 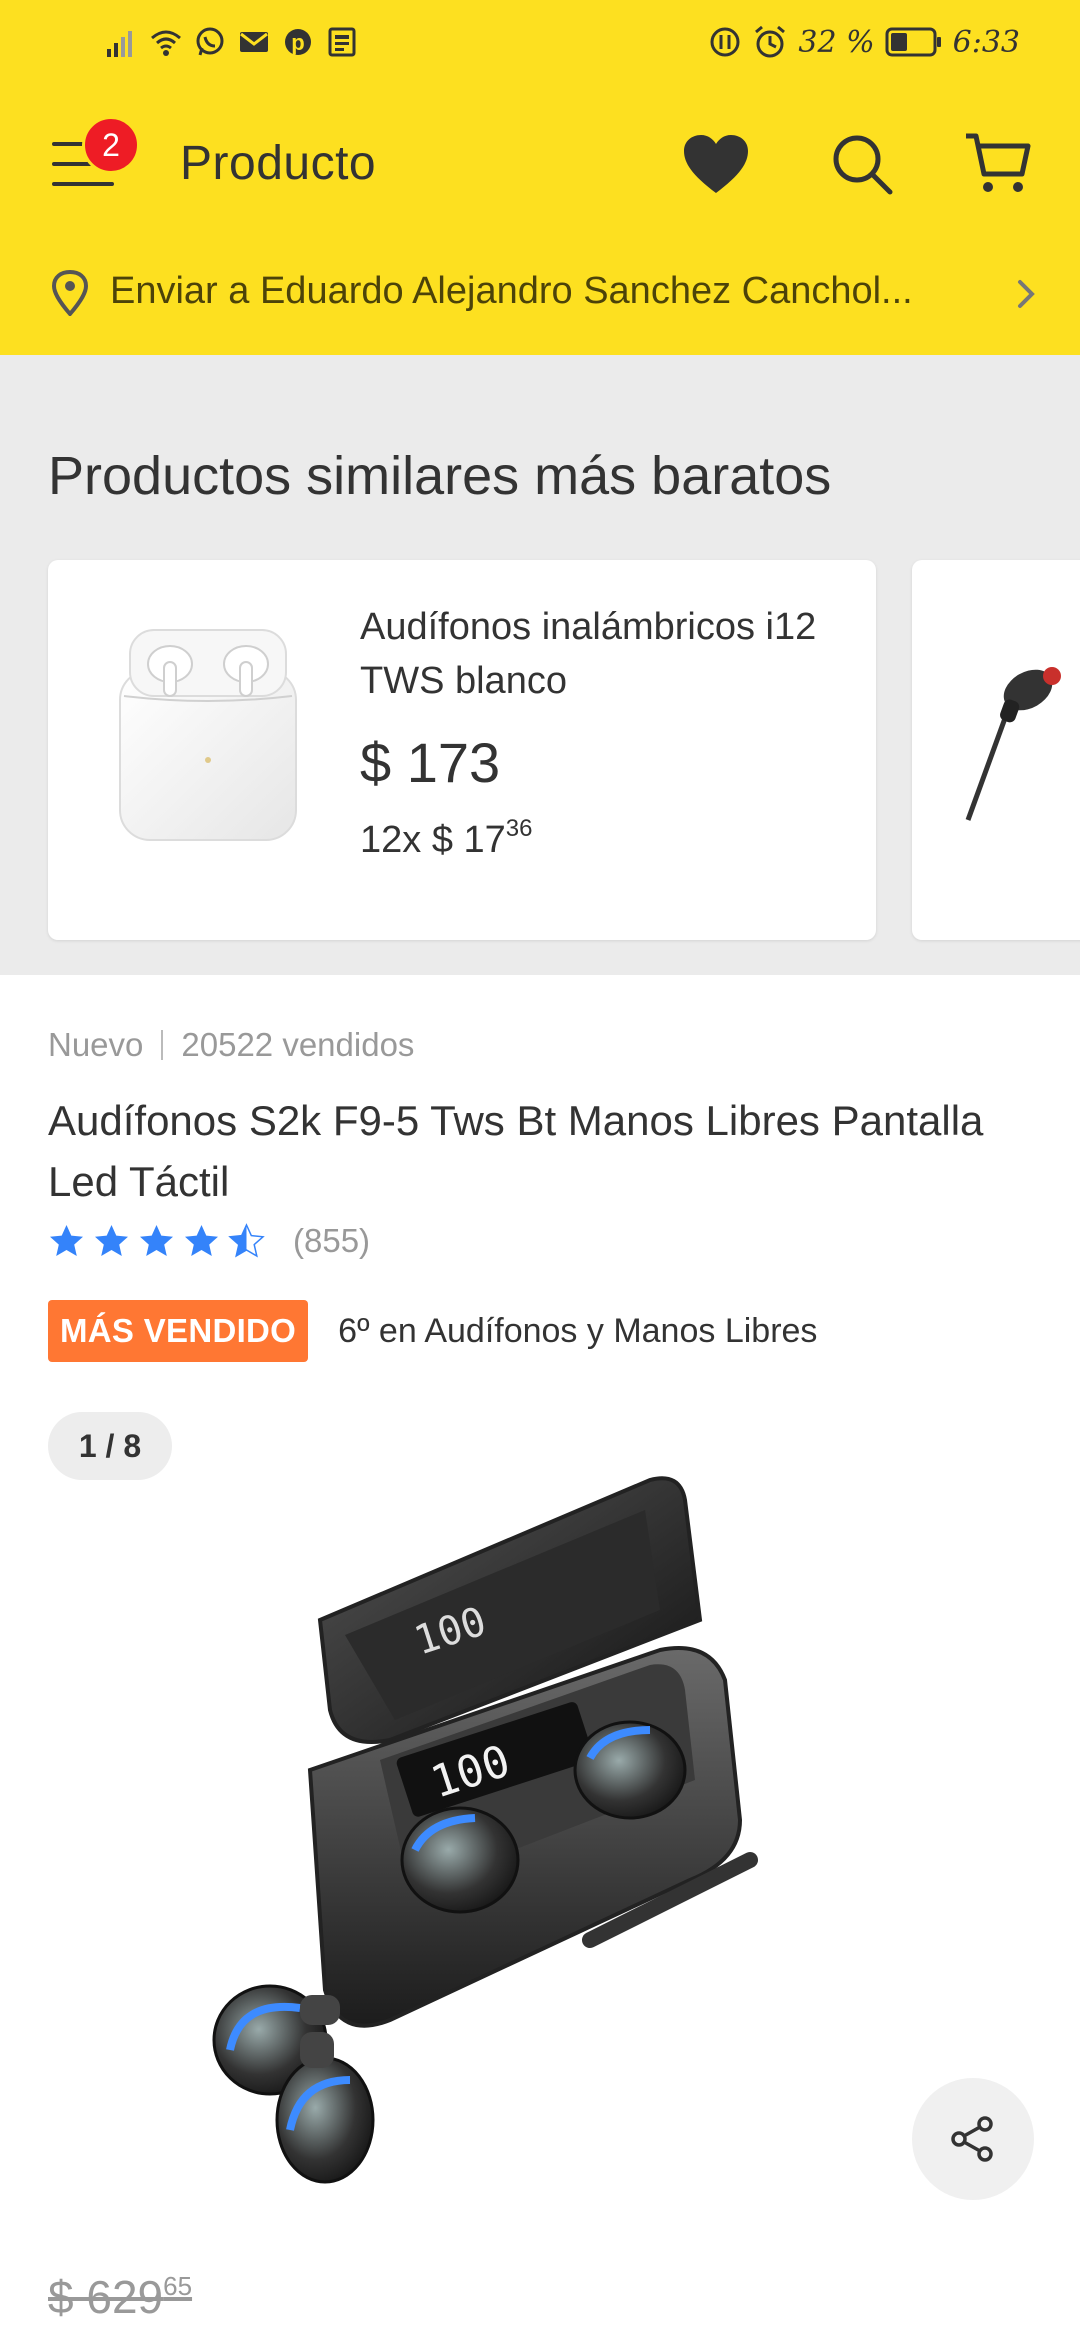 I want to click on similar-product-name: Audífonos inalámbricos i12 TWS blanco, so click(x=588, y=654).